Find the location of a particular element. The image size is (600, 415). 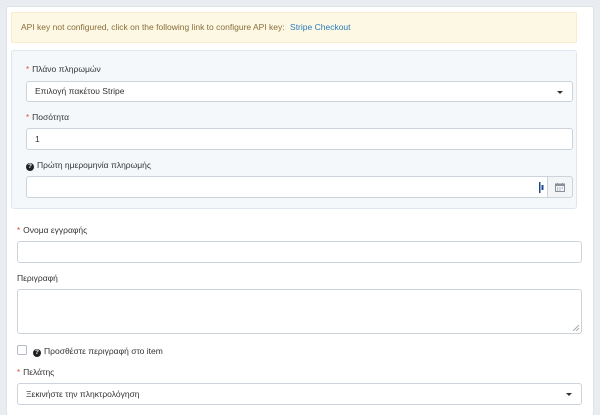

add-description-label: ? Προσθέστε περιγραφή στο item is located at coordinates (98, 351).